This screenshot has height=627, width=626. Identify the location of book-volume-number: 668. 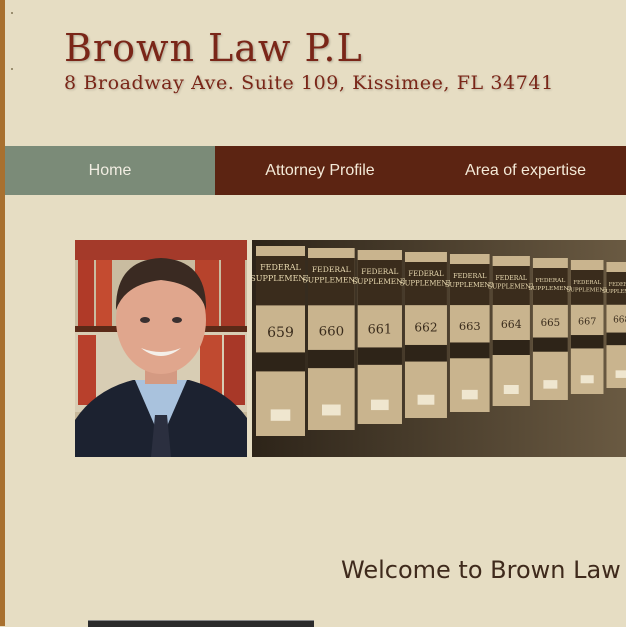
(619, 320).